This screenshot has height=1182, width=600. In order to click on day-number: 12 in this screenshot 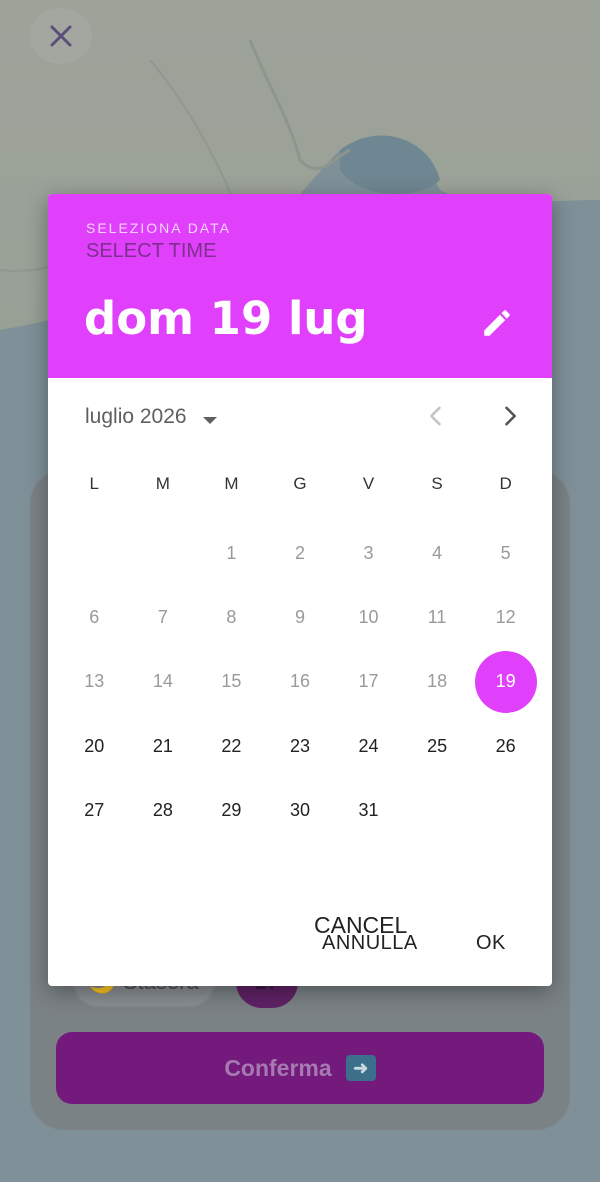, I will do `click(505, 616)`.